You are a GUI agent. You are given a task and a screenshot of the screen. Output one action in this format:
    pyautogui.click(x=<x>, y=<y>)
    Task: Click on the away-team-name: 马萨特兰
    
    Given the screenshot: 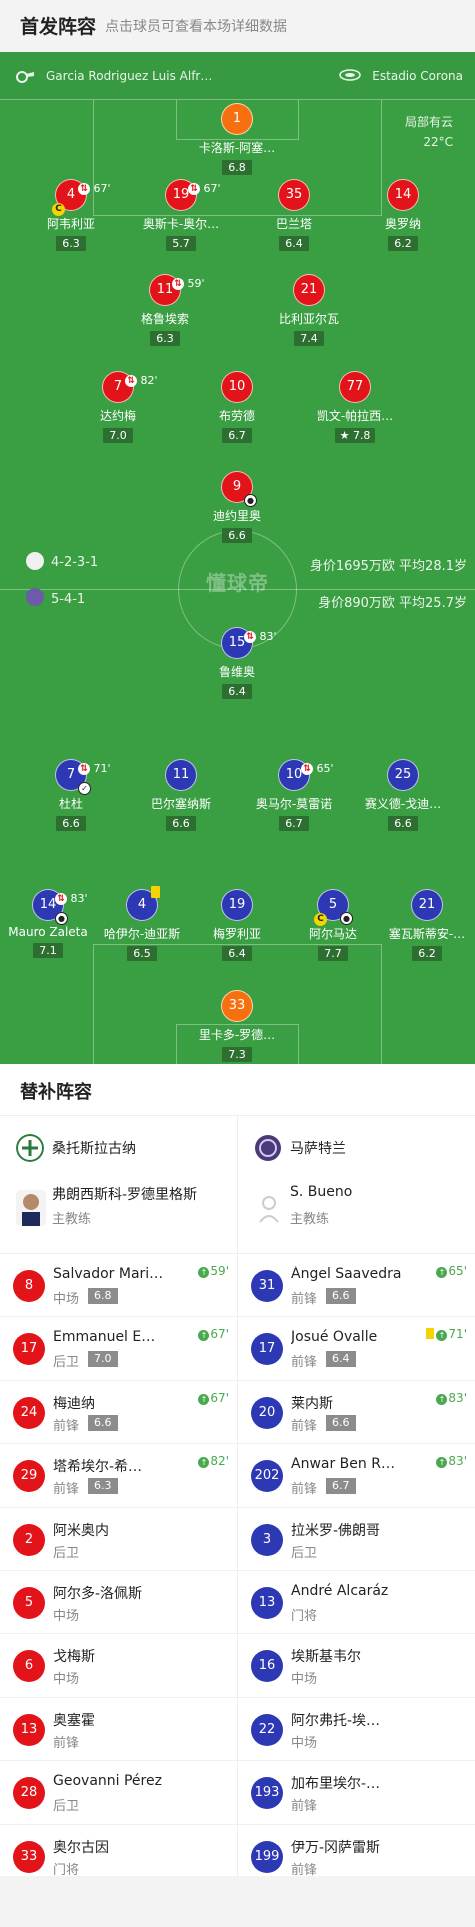 What is the action you would take?
    pyautogui.click(x=318, y=1149)
    